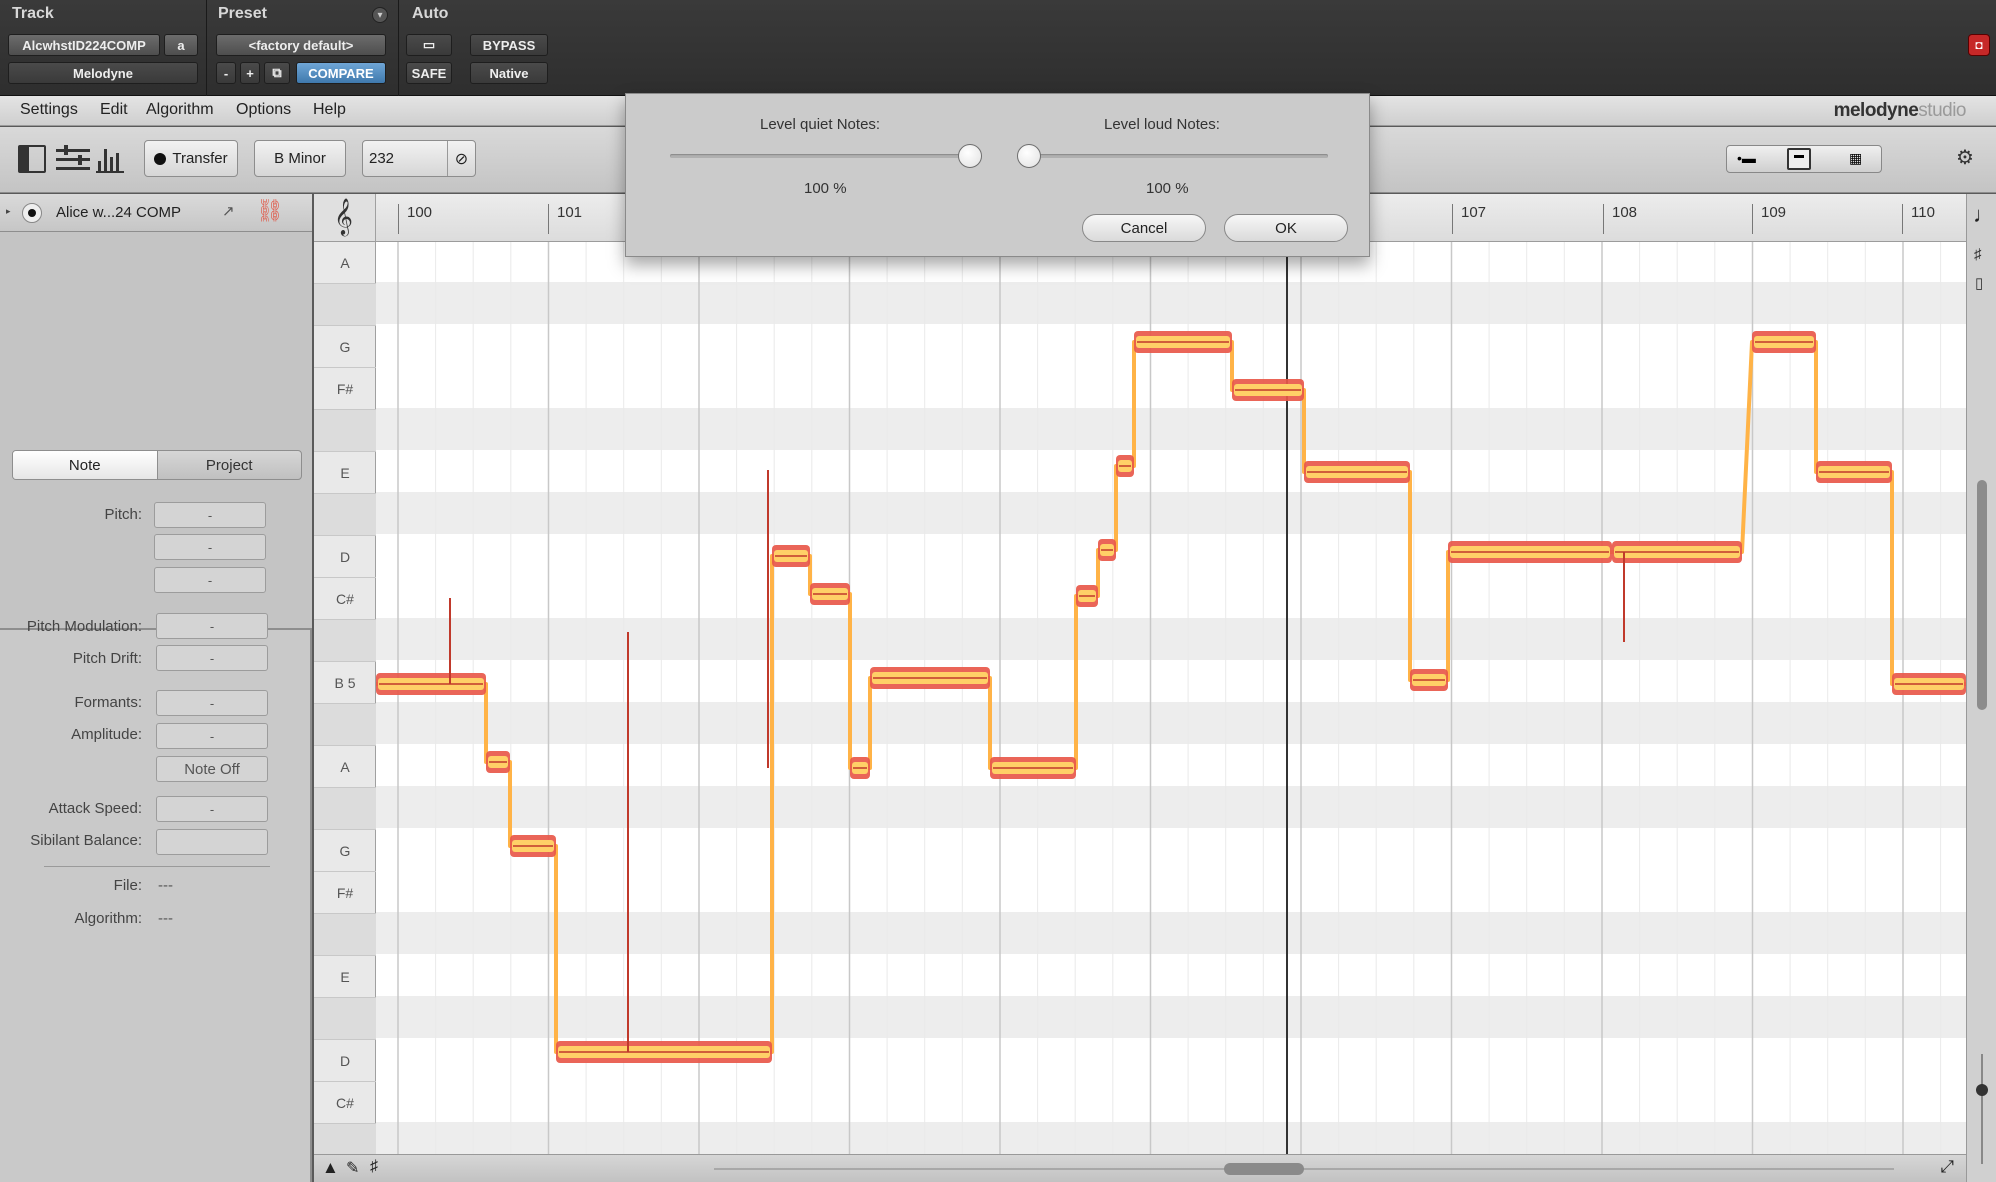  What do you see at coordinates (345, 683) in the screenshot?
I see `pitch-key: B 5` at bounding box center [345, 683].